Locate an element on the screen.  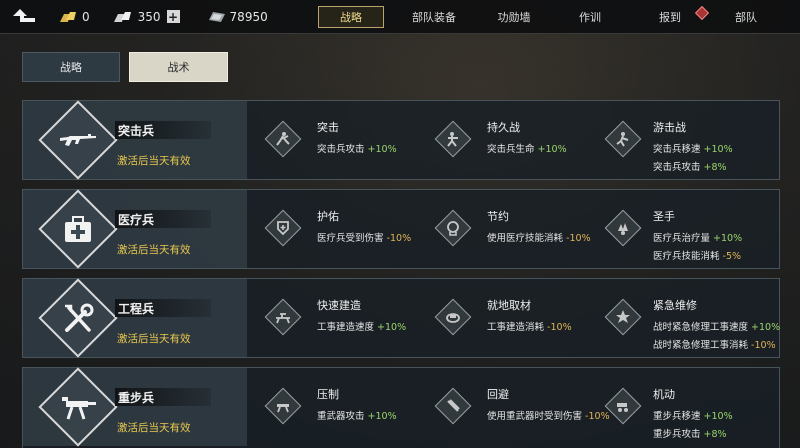
tab-tactics: 战术 is located at coordinates (178, 67).